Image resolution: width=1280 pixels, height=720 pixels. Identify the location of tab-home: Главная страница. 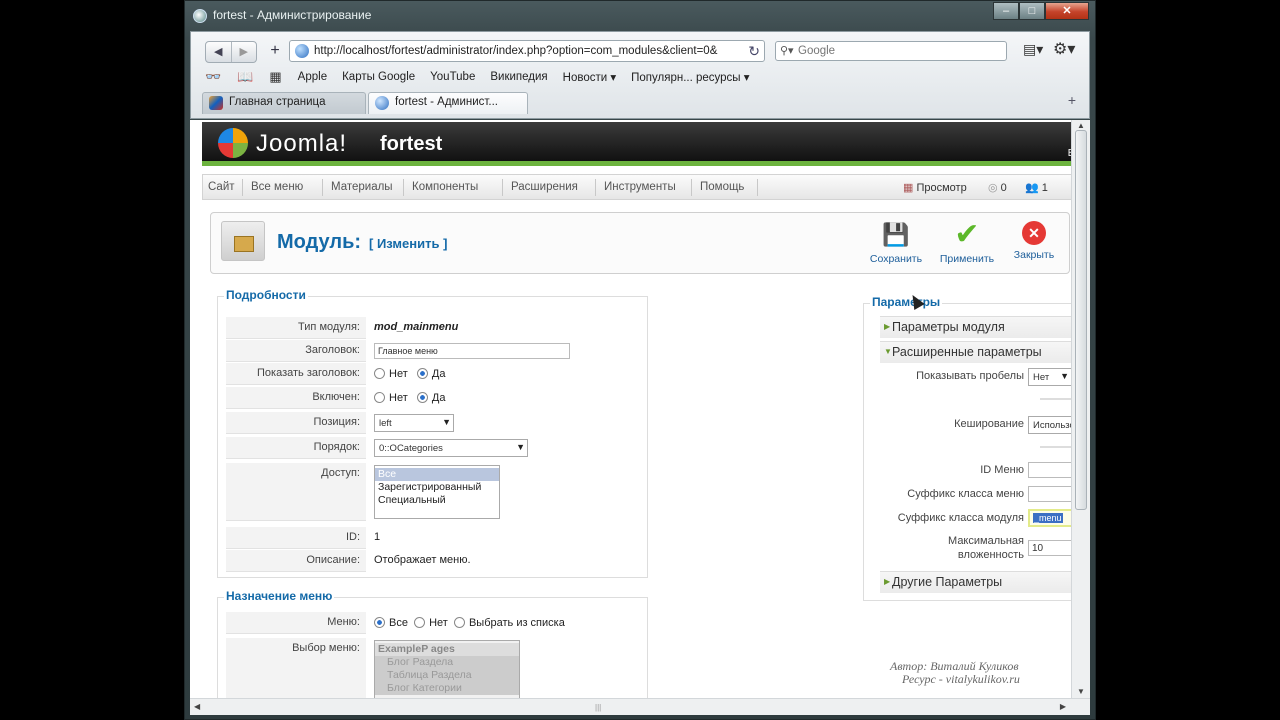
(284, 103).